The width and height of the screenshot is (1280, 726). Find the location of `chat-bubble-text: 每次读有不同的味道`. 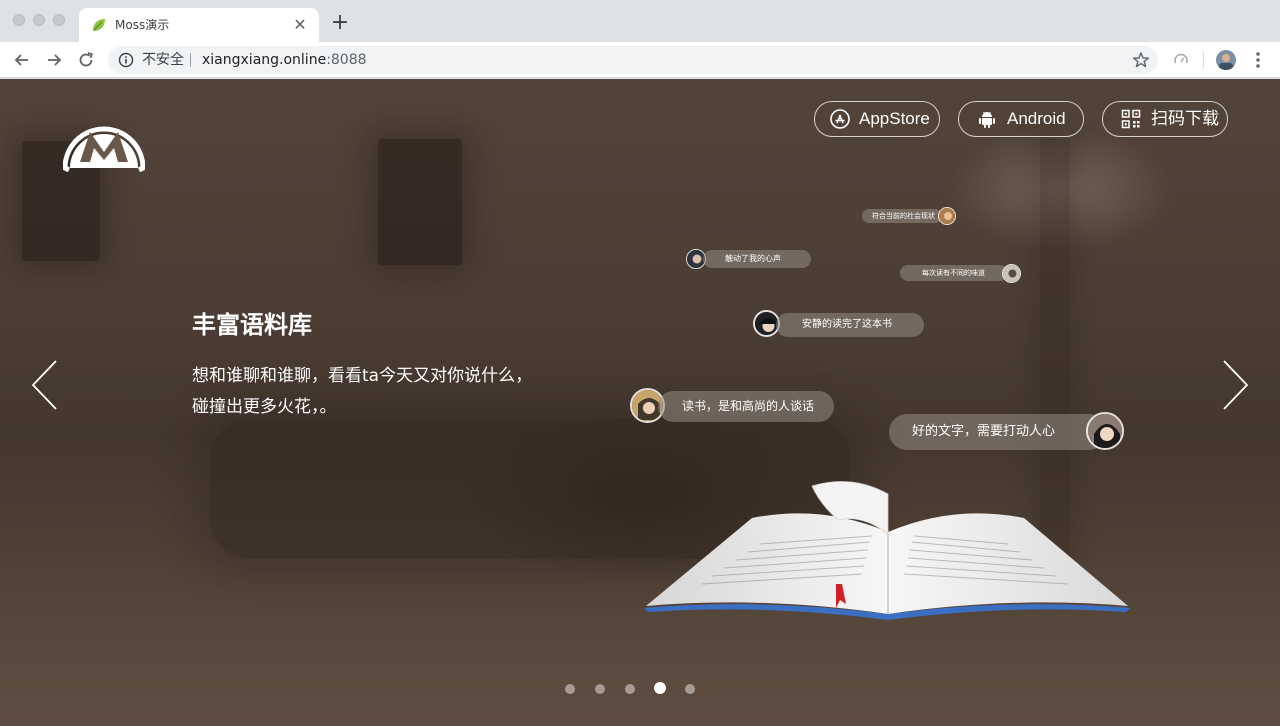

chat-bubble-text: 每次读有不同的味道 is located at coordinates (953, 273).